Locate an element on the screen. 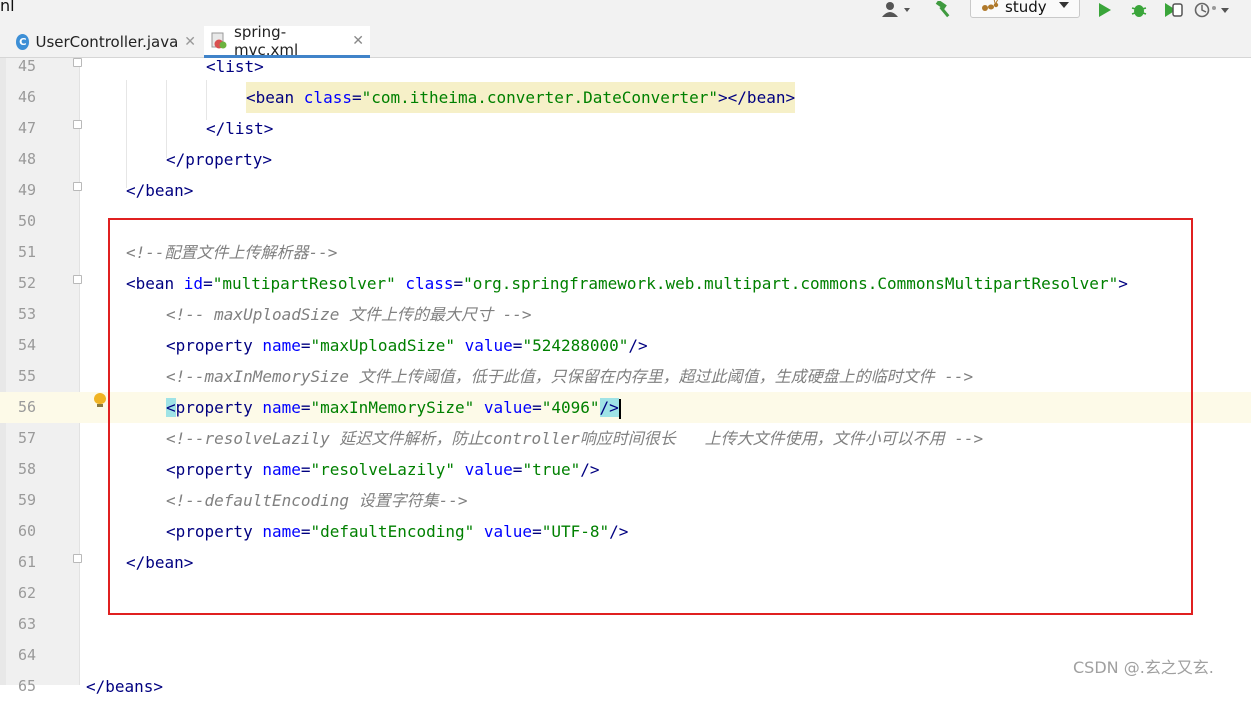 This screenshot has width=1251, height=702. xml-spring-icon is located at coordinates (219, 41).